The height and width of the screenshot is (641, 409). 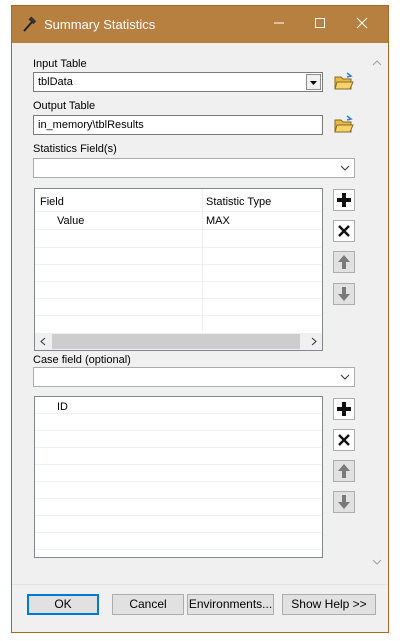 I want to click on input-table-label: Input Table, so click(x=60, y=64).